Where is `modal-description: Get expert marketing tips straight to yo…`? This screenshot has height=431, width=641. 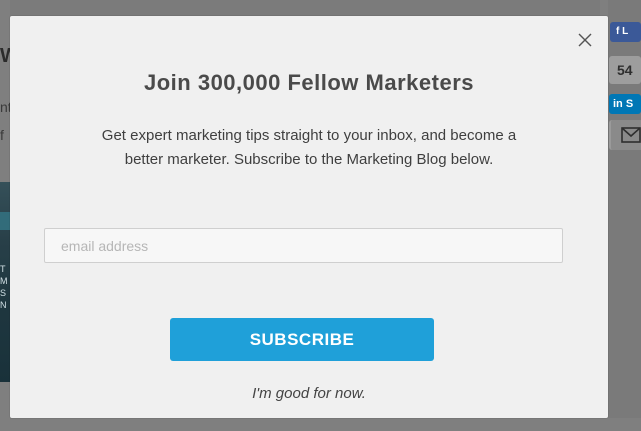
modal-description: Get expert marketing tips straight to yo… is located at coordinates (309, 147).